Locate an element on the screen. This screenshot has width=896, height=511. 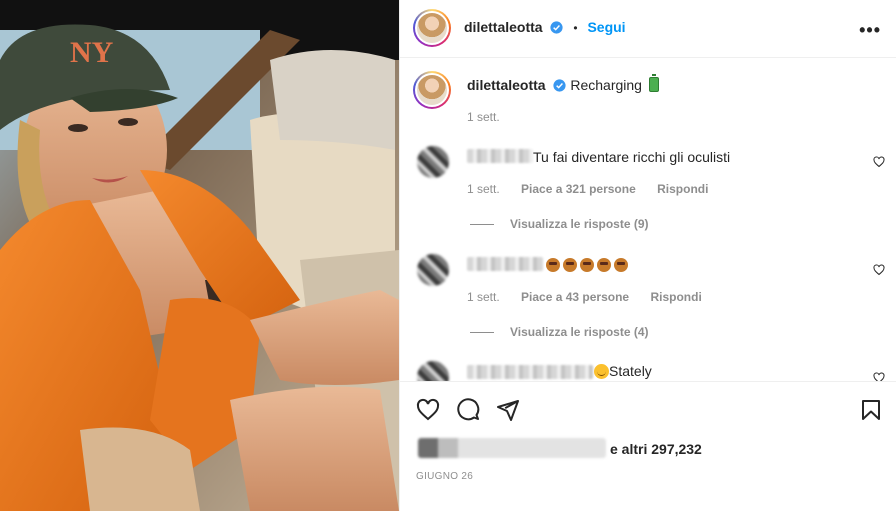
post-caption: dilettaleotta Recharging is located at coordinates (563, 83).